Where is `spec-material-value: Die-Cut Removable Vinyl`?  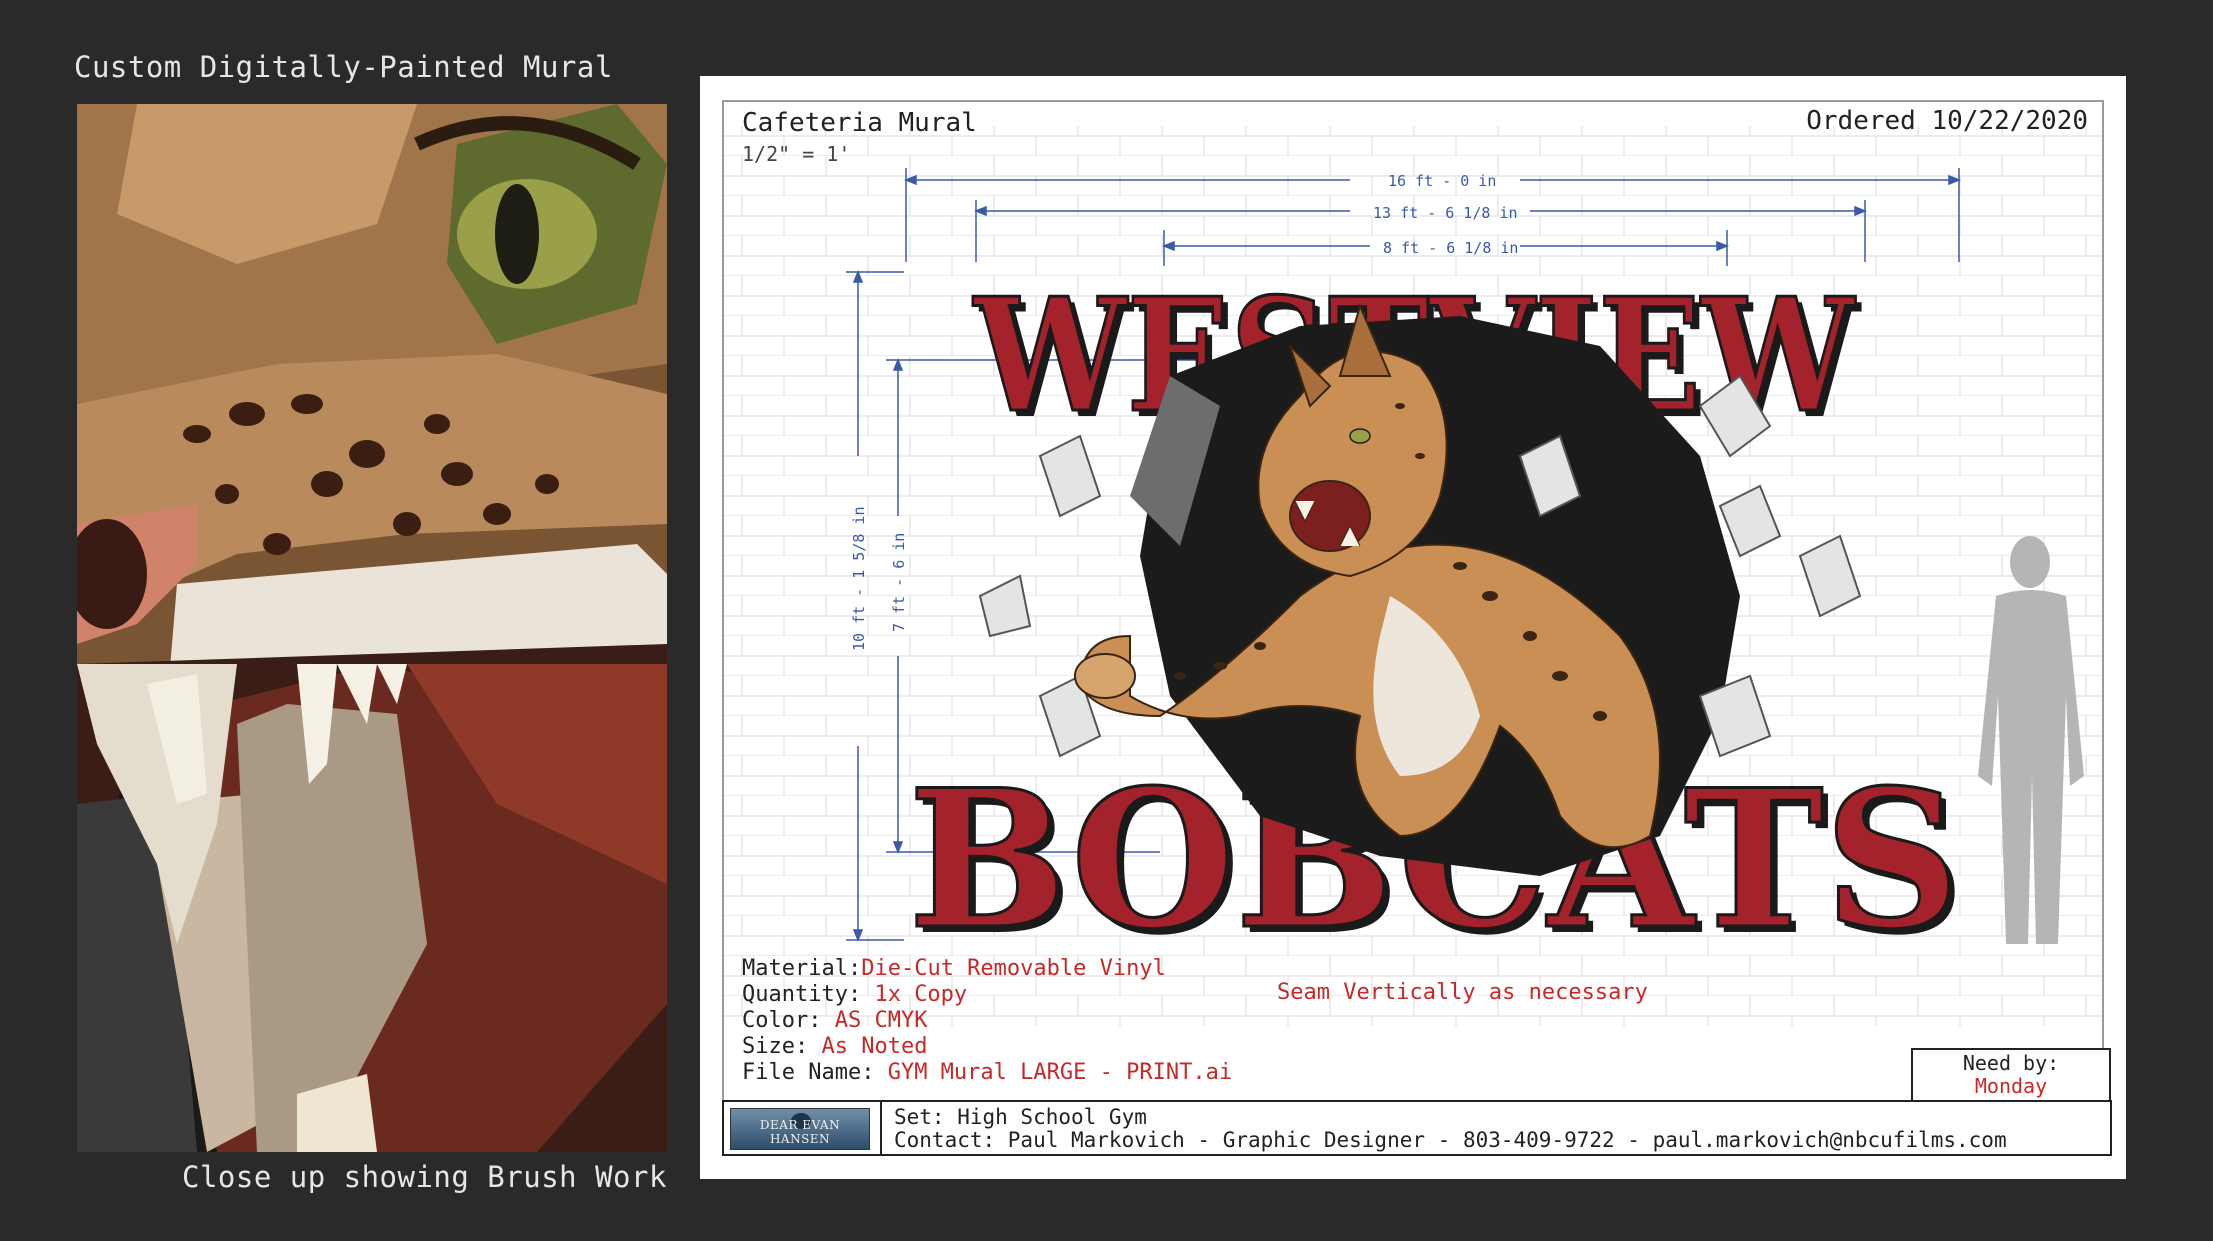 spec-material-value: Die-Cut Removable Vinyl is located at coordinates (1013, 968).